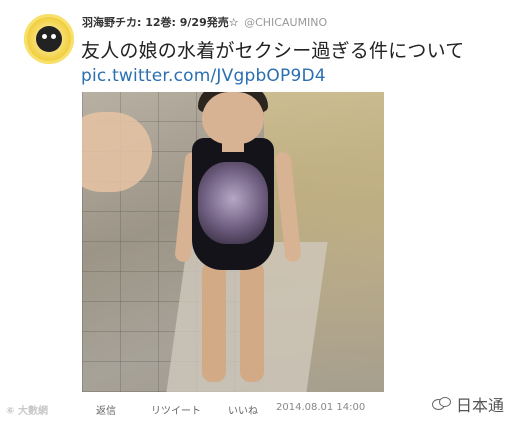 Image resolution: width=530 pixels, height=423 pixels. What do you see at coordinates (233, 118) in the screenshot?
I see `child-head` at bounding box center [233, 118].